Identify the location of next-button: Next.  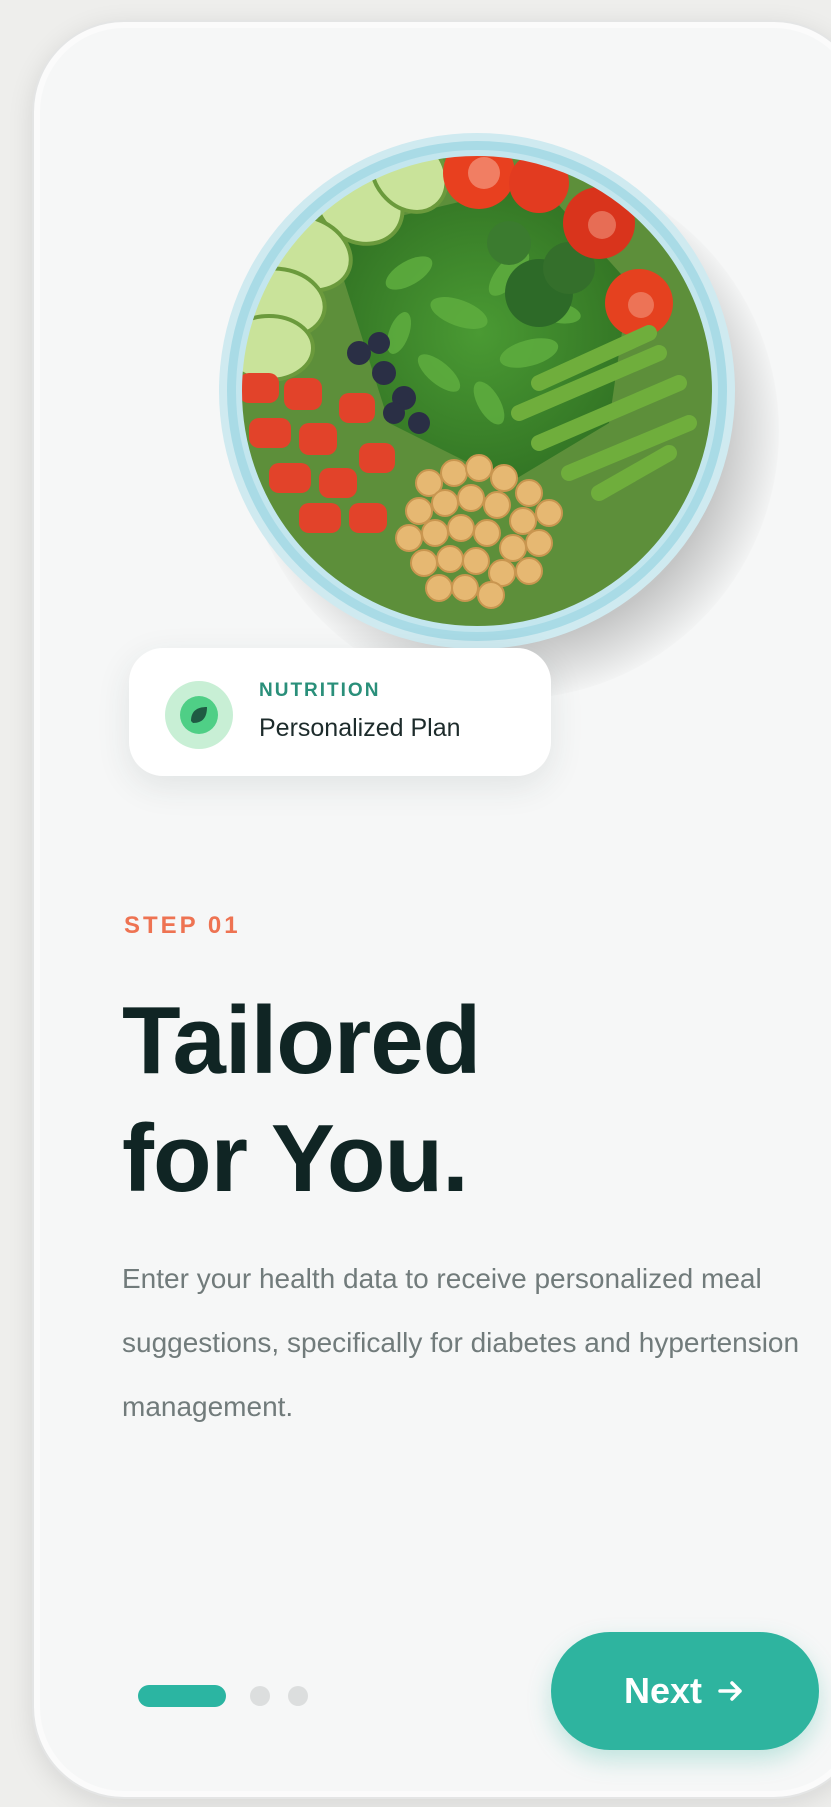
(685, 1691).